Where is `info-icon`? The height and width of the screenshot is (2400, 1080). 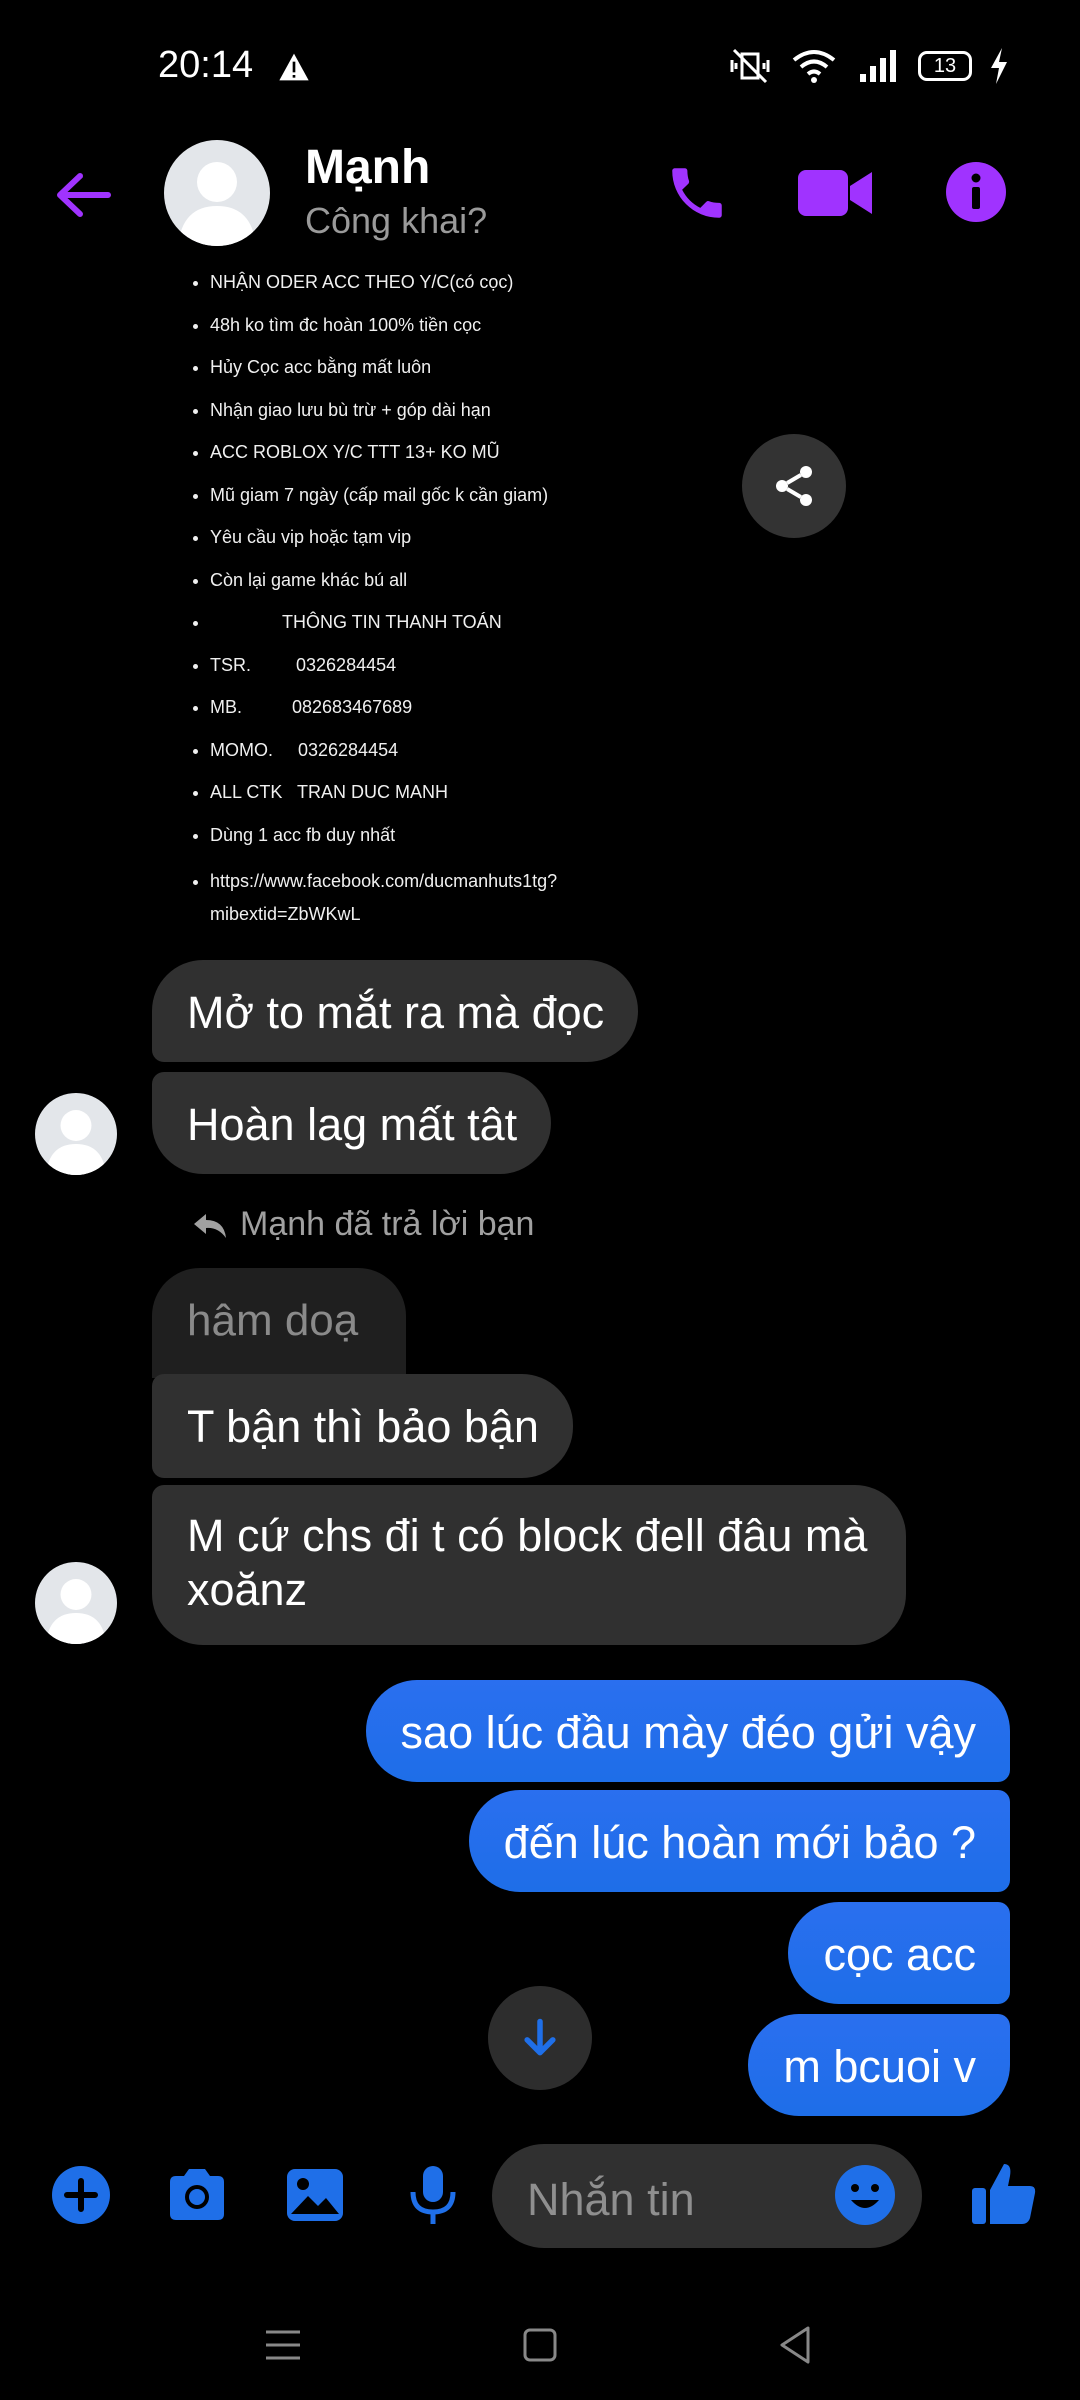 info-icon is located at coordinates (976, 192).